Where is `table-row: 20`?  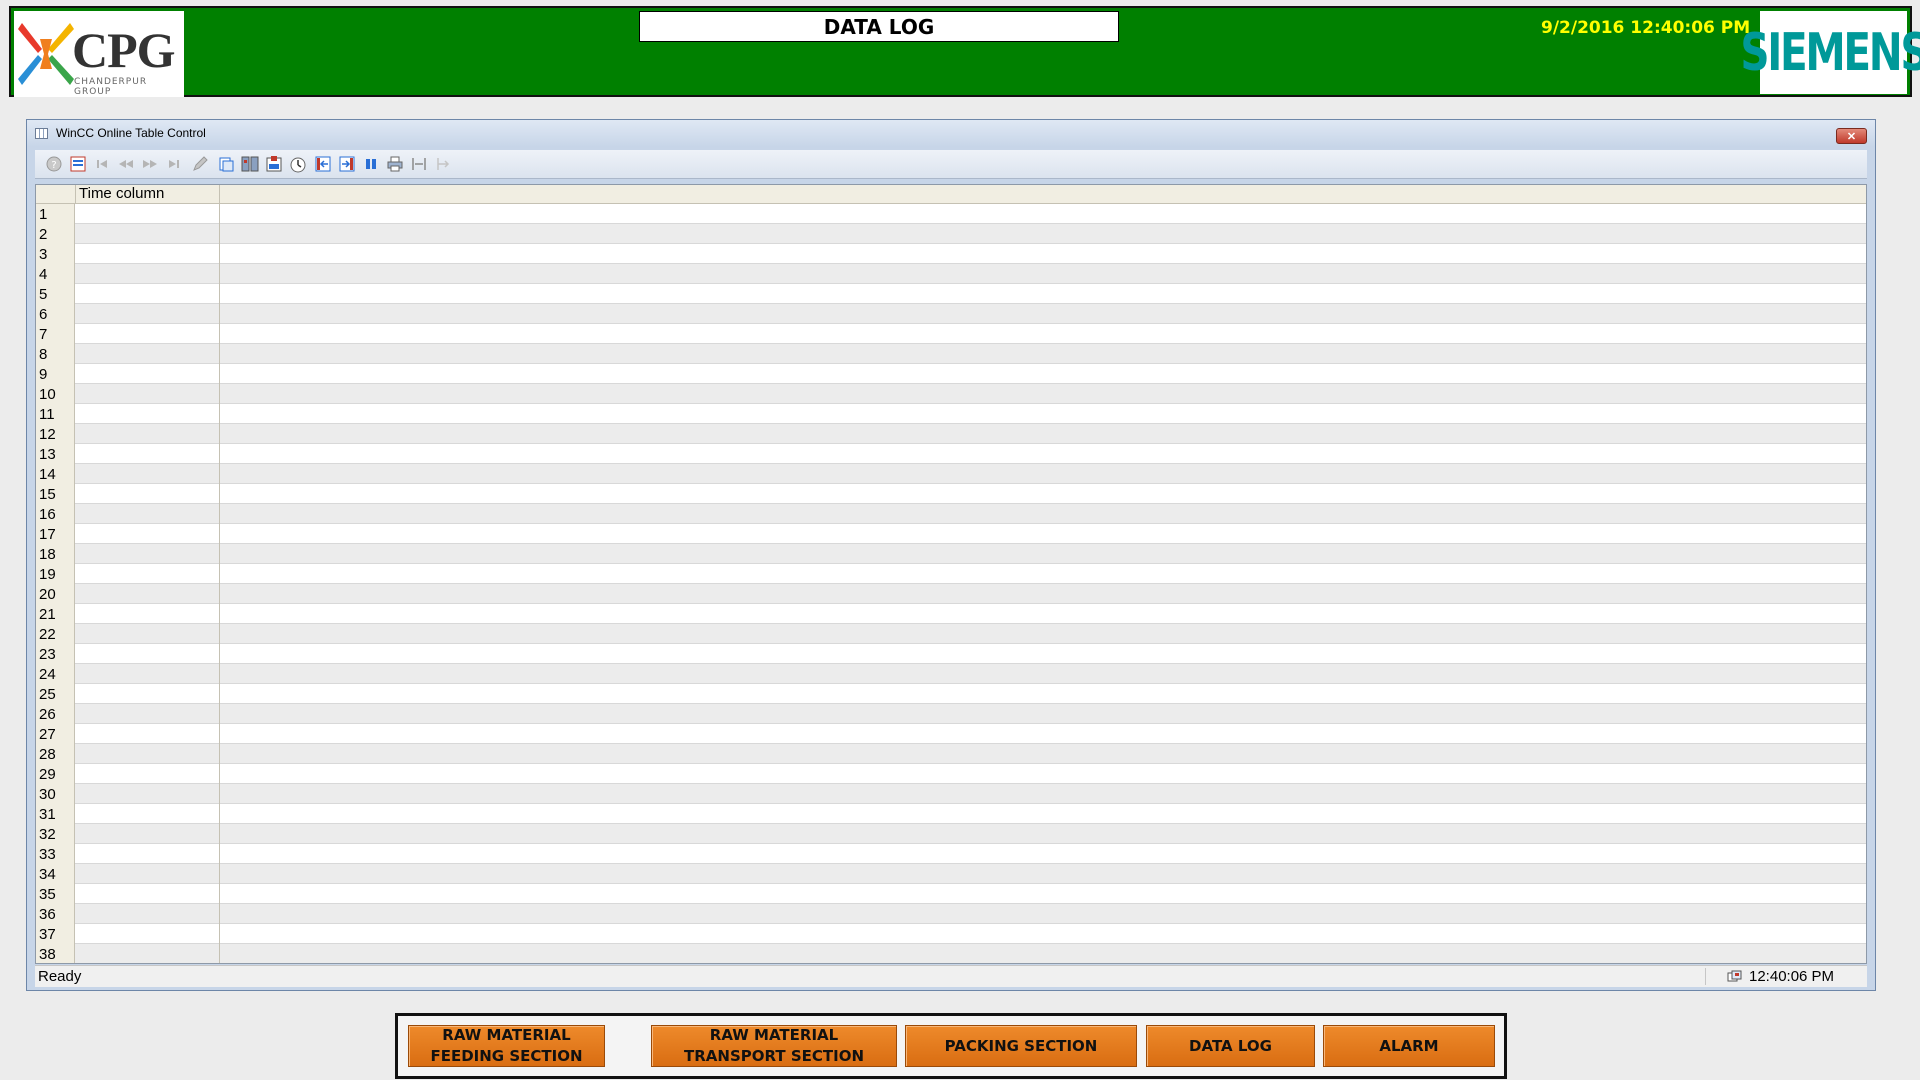
table-row: 20 is located at coordinates (951, 594).